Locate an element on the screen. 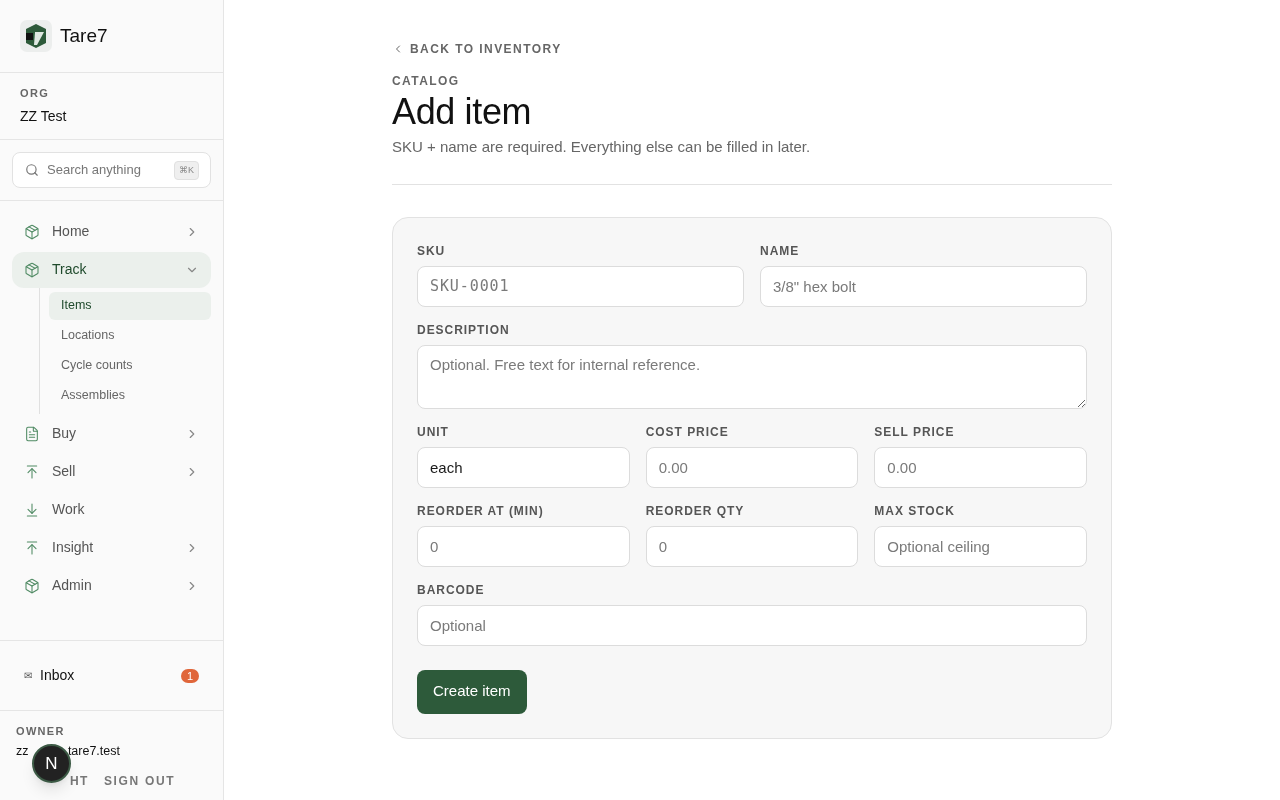 Image resolution: width=1280 pixels, height=800 pixels. search-icon is located at coordinates (32, 169).